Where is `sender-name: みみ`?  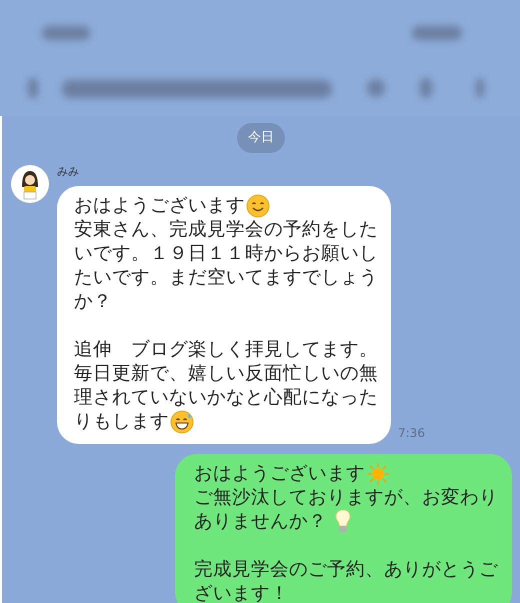
sender-name: みみ is located at coordinates (68, 172).